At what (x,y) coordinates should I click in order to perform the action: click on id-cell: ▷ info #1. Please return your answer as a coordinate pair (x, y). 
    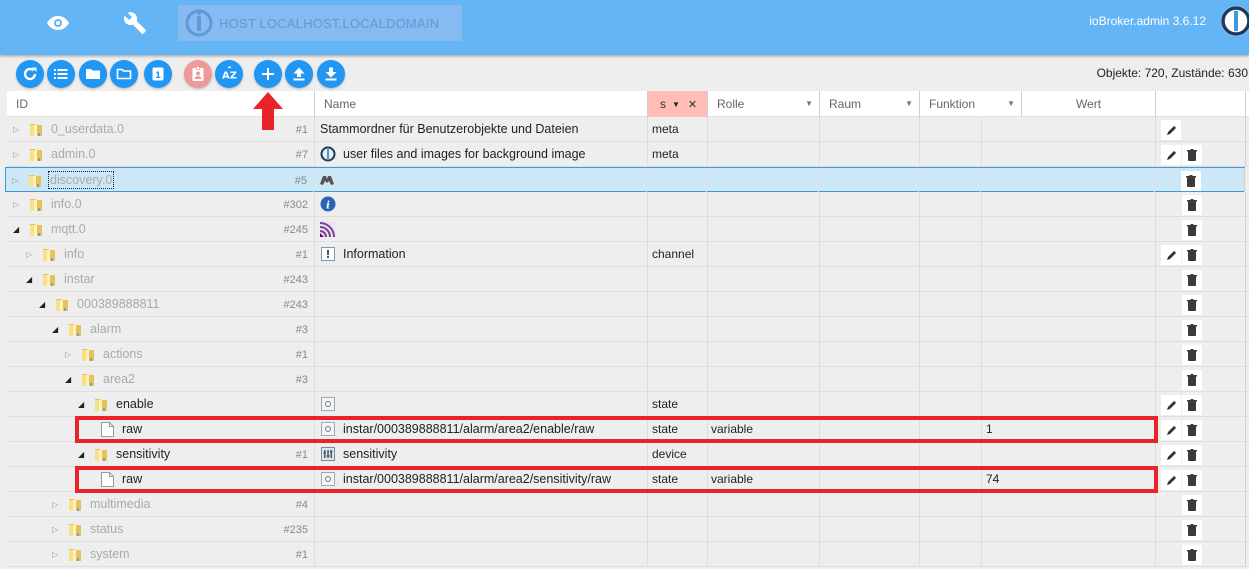
    Looking at the image, I should click on (161, 254).